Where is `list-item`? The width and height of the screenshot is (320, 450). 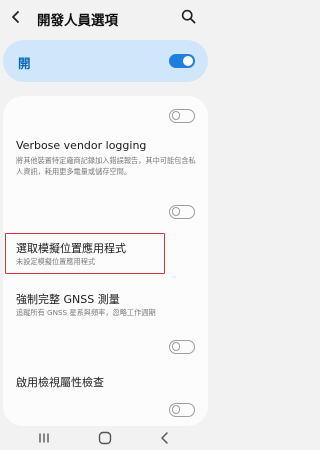
list-item is located at coordinates (105, 111).